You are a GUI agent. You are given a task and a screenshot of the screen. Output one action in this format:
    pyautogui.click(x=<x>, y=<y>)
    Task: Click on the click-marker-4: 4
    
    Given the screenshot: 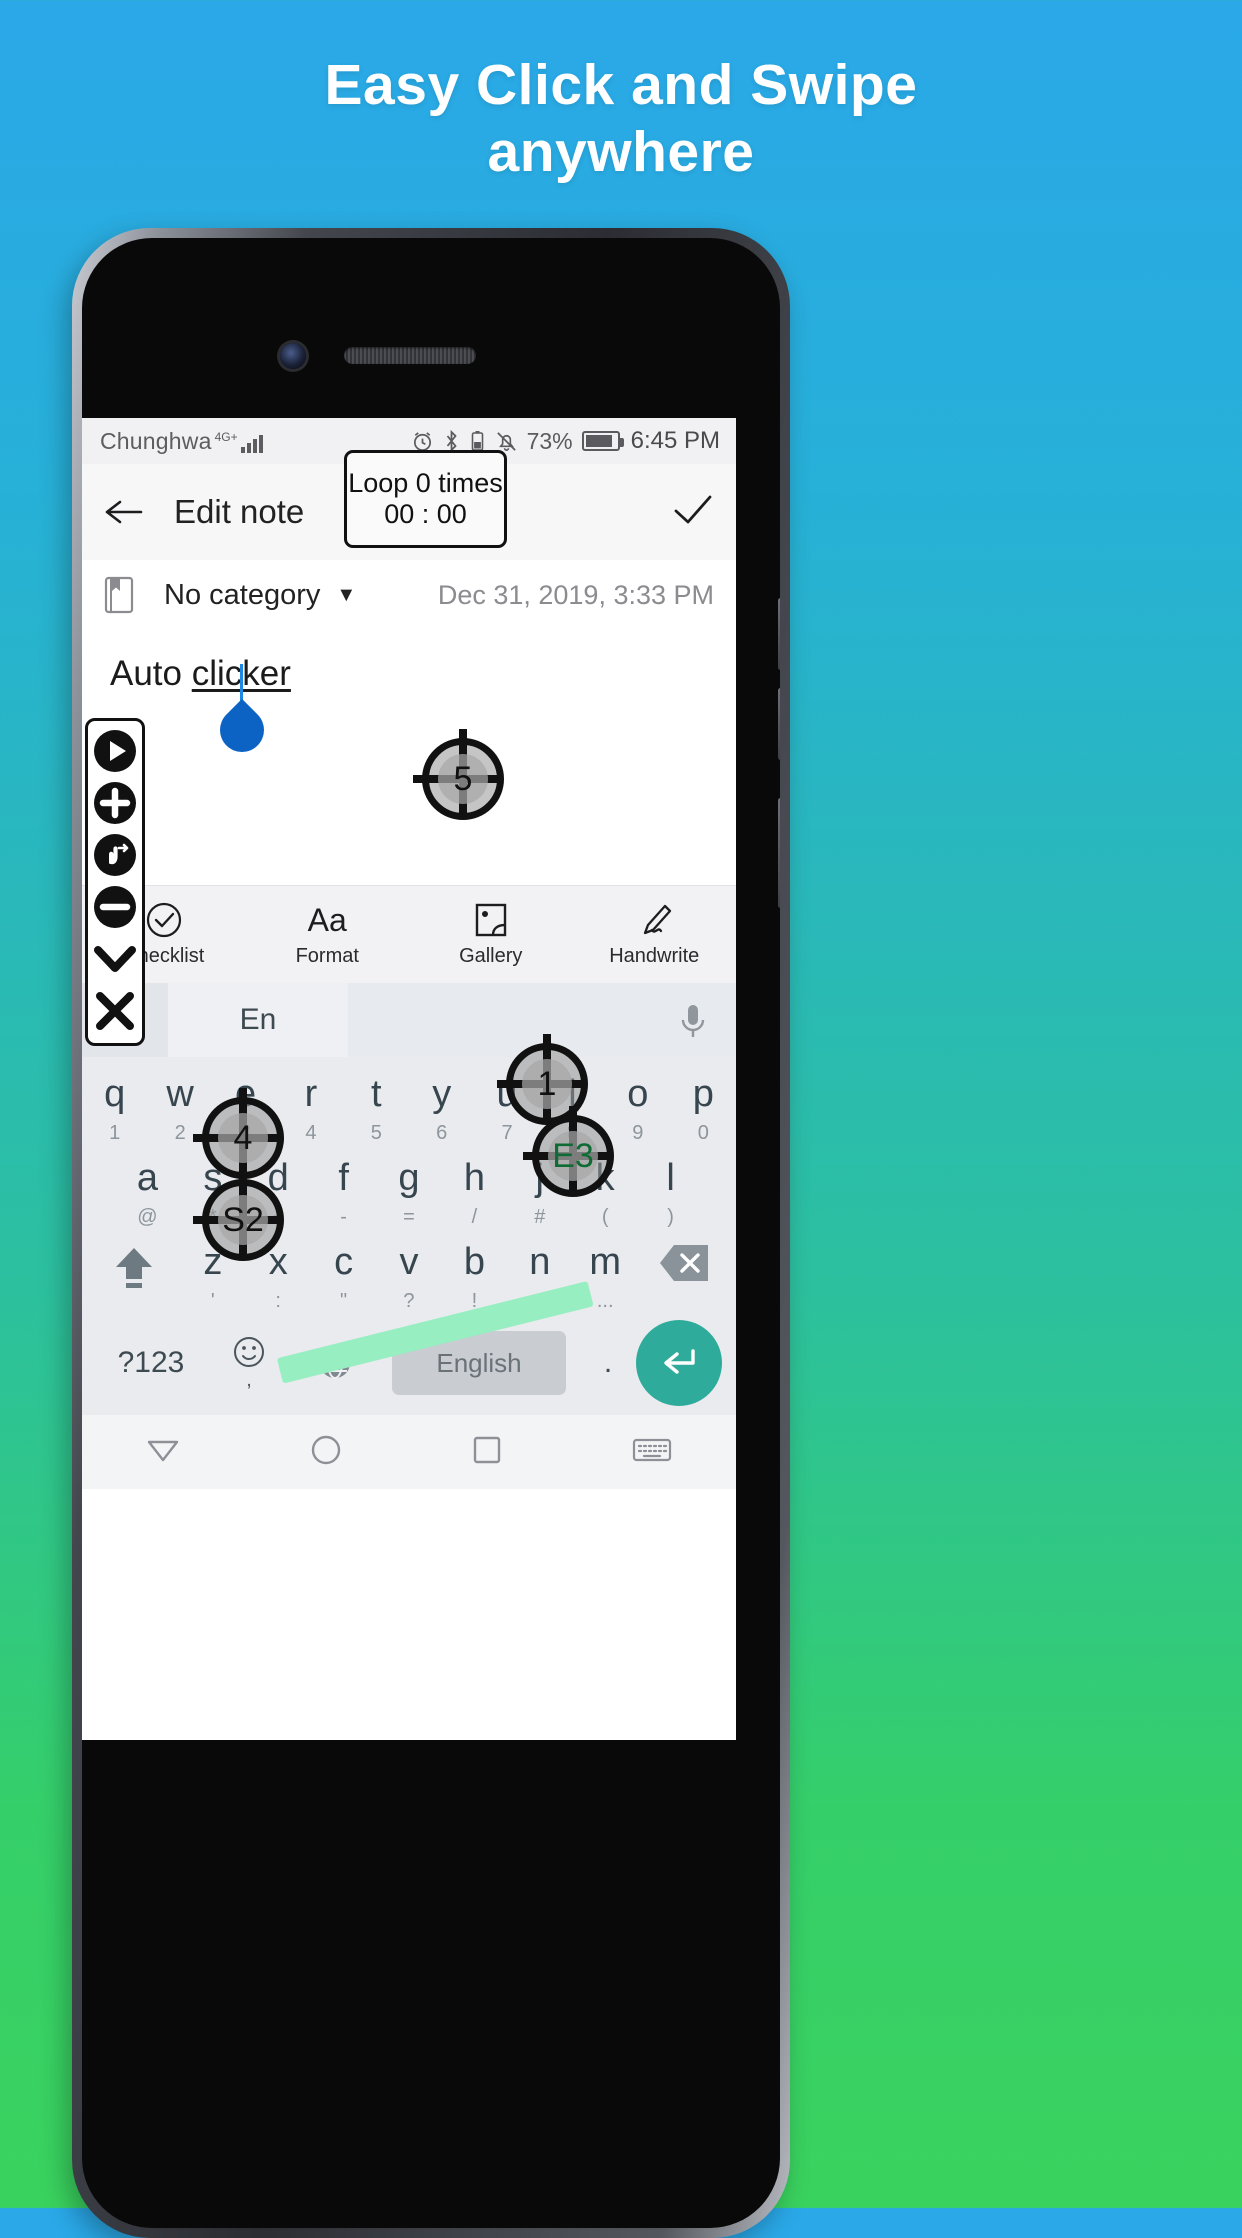 What is the action you would take?
    pyautogui.click(x=243, y=1138)
    